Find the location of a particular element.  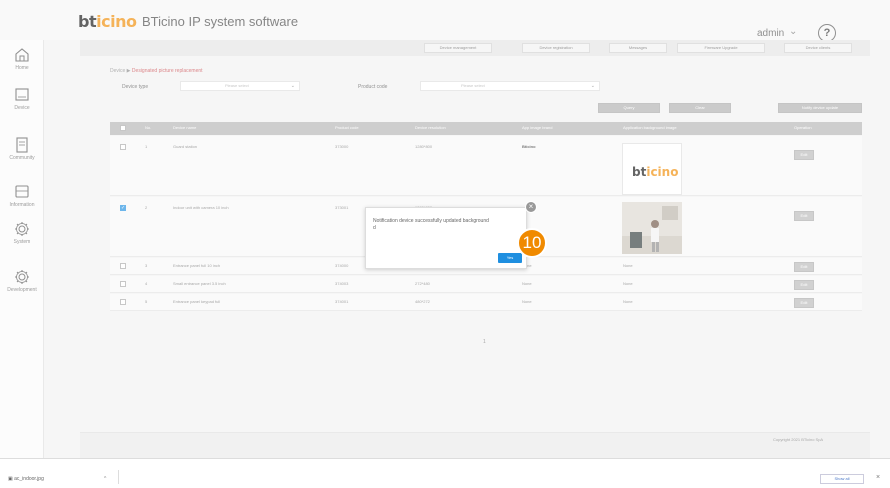

download-file-name: ac_indoor.jpg is located at coordinates (29, 479).